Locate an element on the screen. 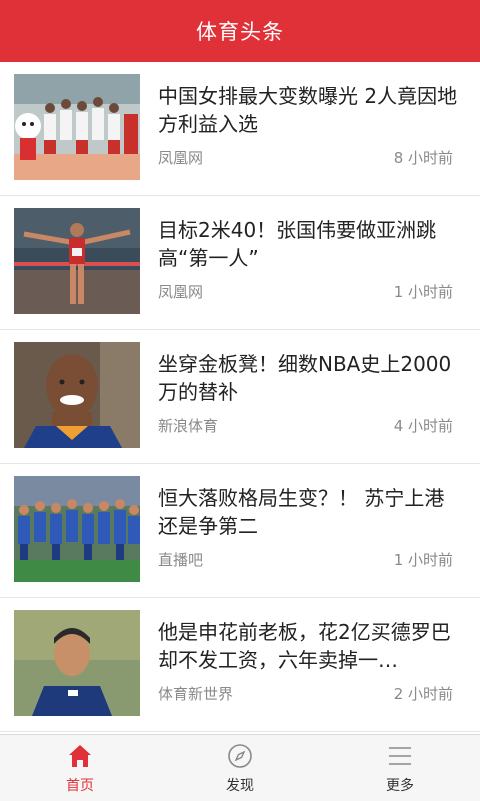 Image resolution: width=480 pixels, height=801 pixels. high-jumper-image is located at coordinates (77, 261).